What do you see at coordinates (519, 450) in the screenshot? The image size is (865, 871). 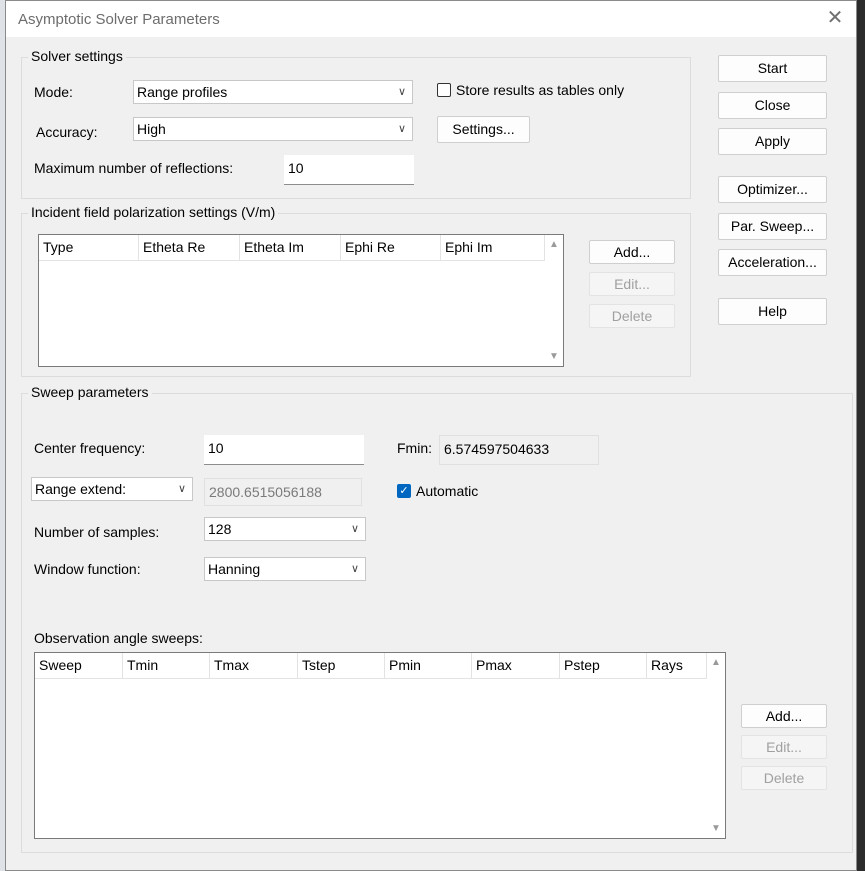 I see `fmin-value: 6.574597504633` at bounding box center [519, 450].